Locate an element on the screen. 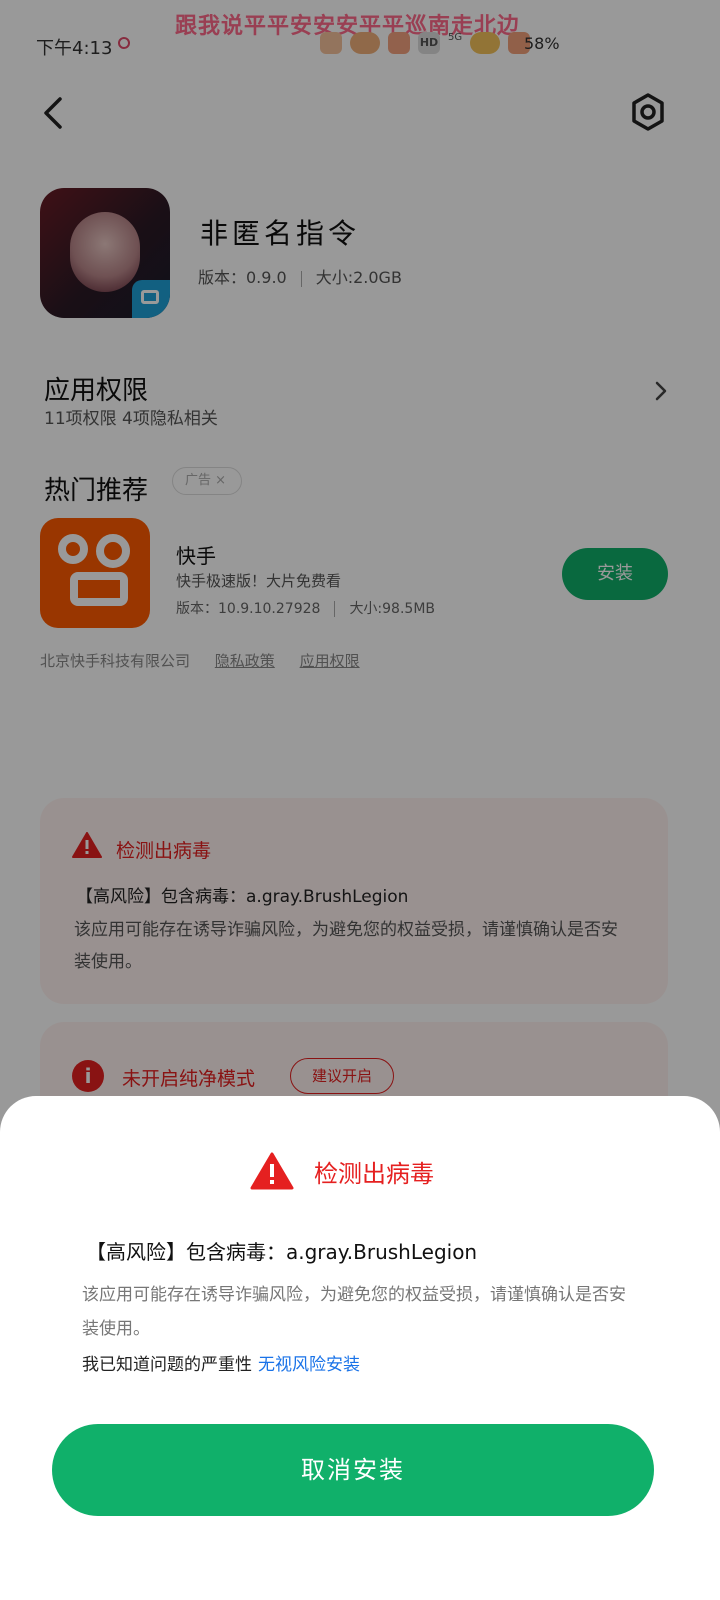 This screenshot has width=720, height=1600. acknowledge-text: 我已知道问题的严重性 is located at coordinates (167, 1365).